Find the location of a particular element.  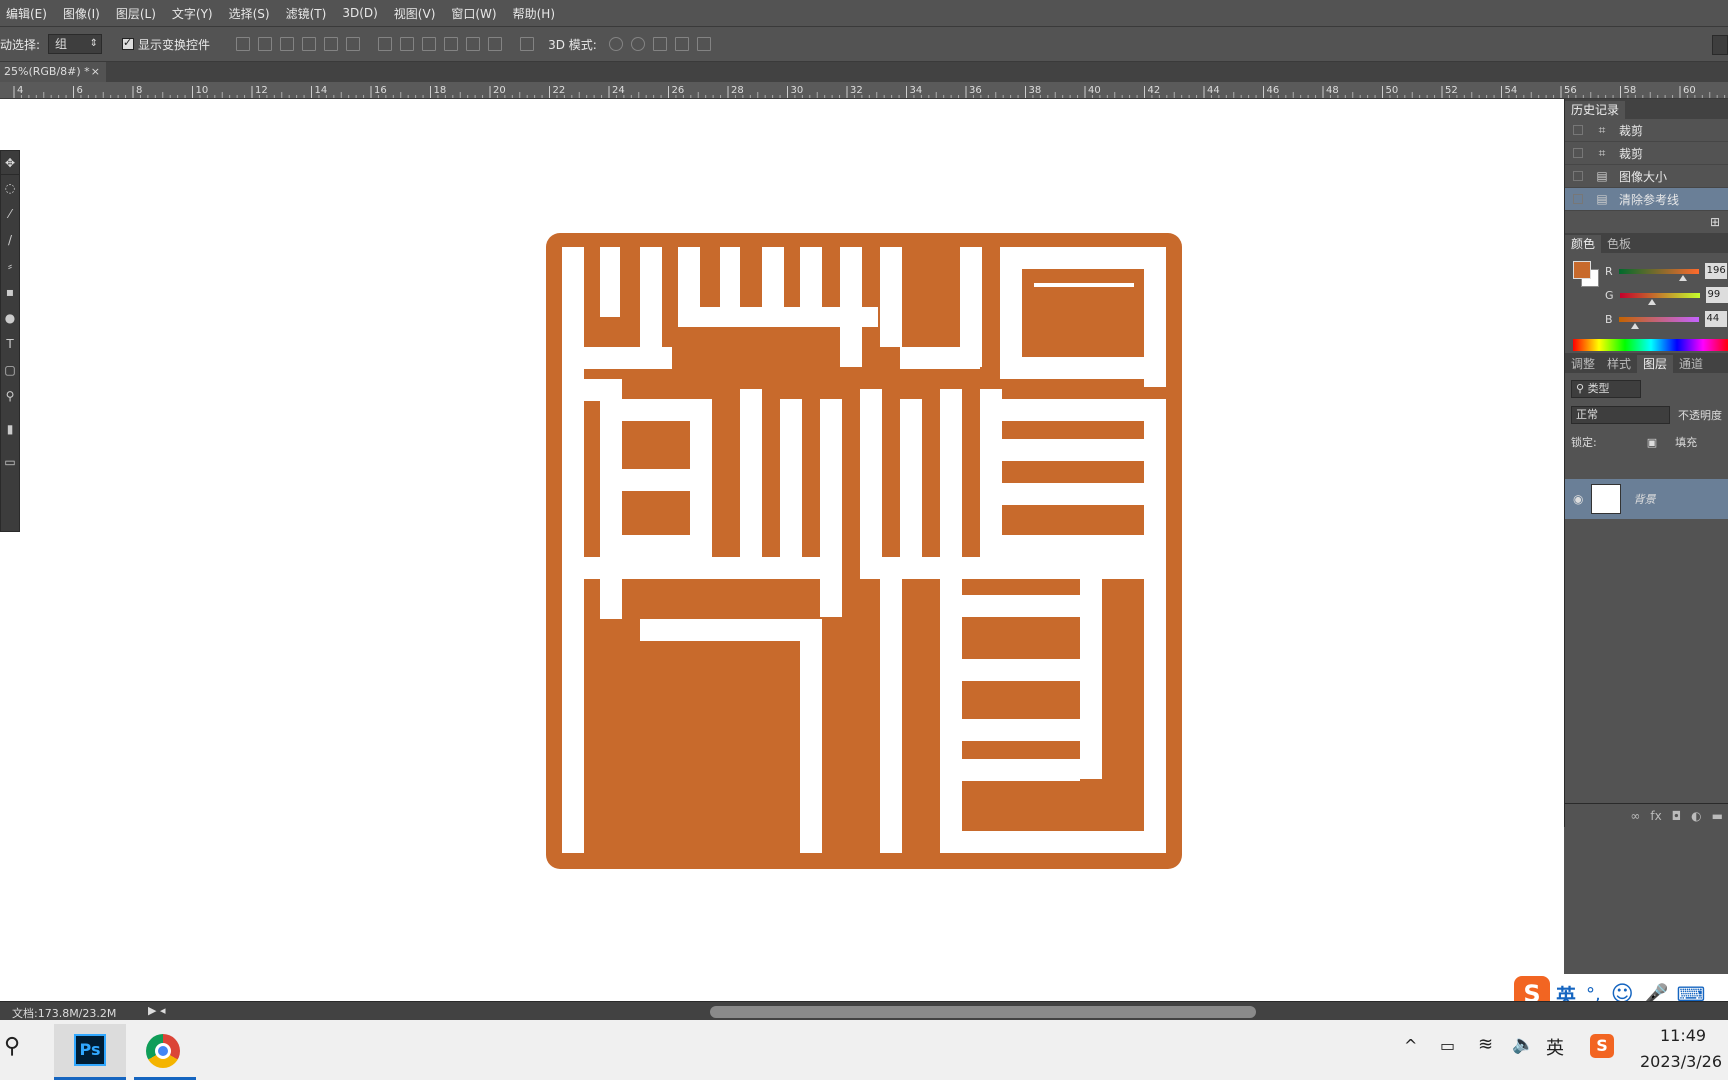

tab-history: 历史记录 is located at coordinates (1595, 110).